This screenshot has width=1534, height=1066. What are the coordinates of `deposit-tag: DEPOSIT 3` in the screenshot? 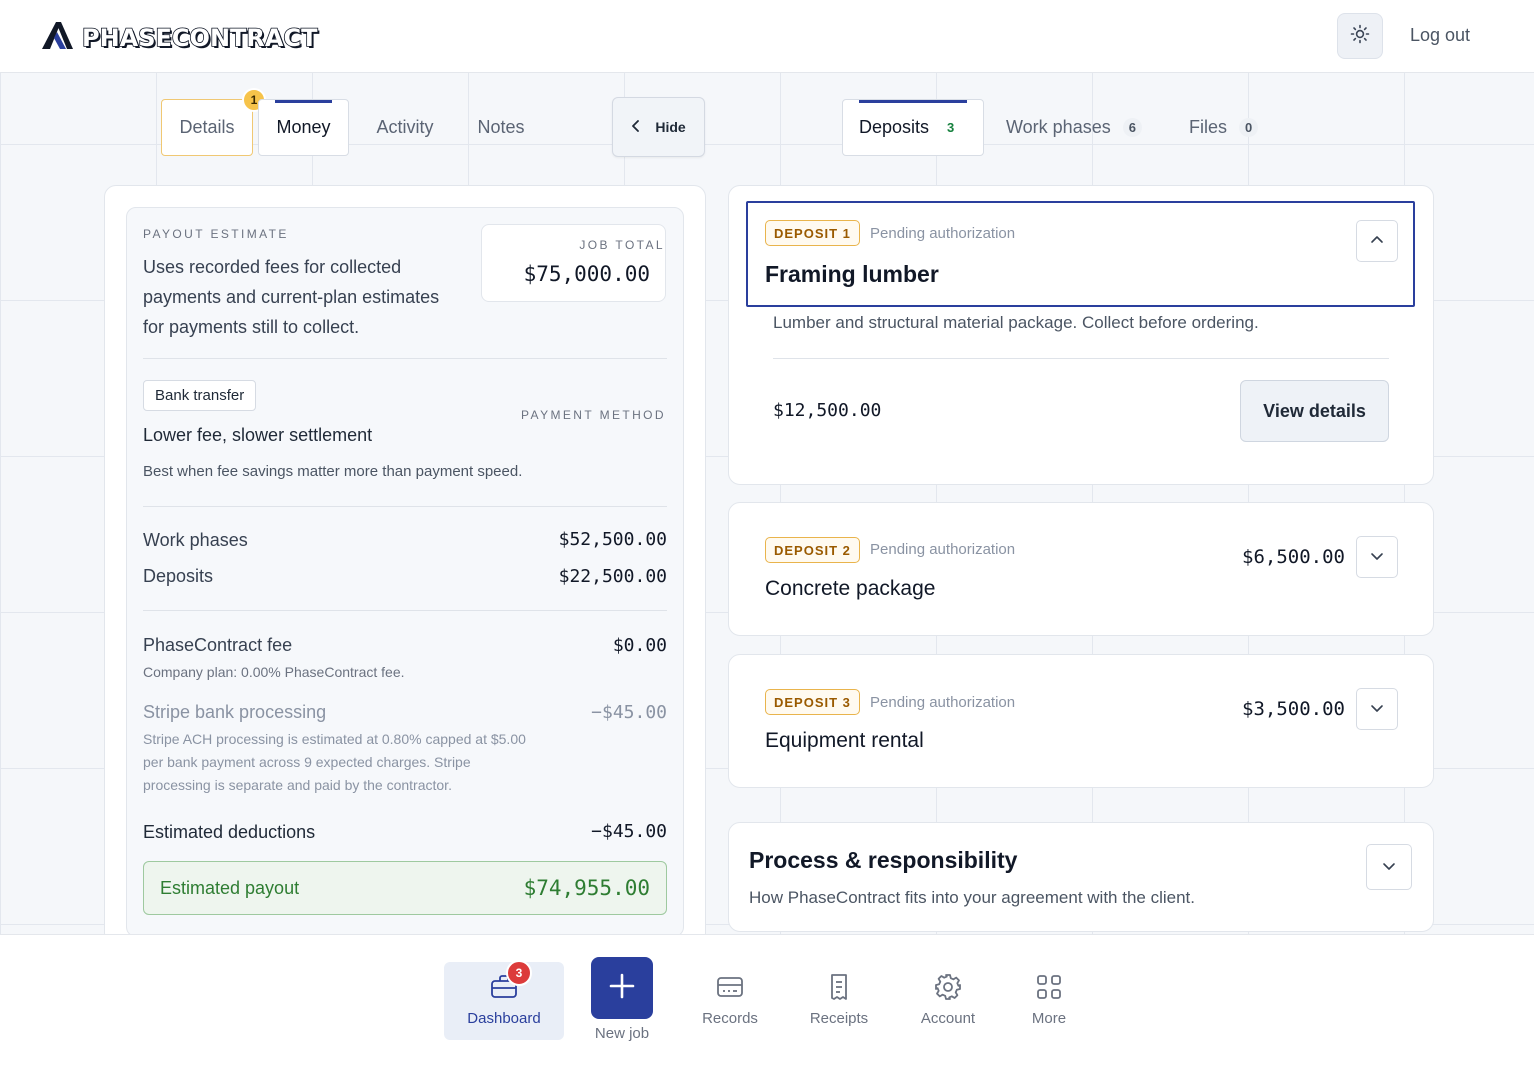 It's located at (812, 702).